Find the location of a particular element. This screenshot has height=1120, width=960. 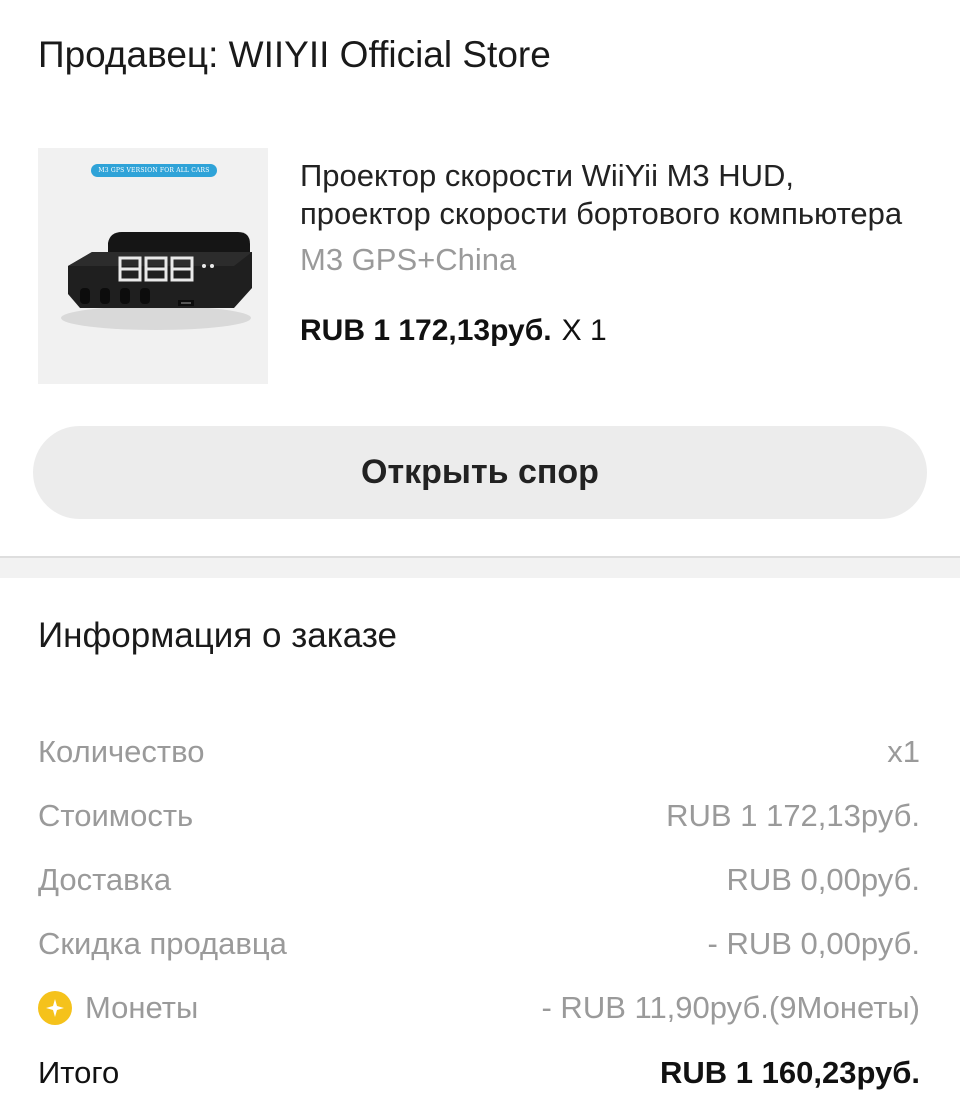

order-info-value: - RUB 0,00руб. is located at coordinates (813, 943).